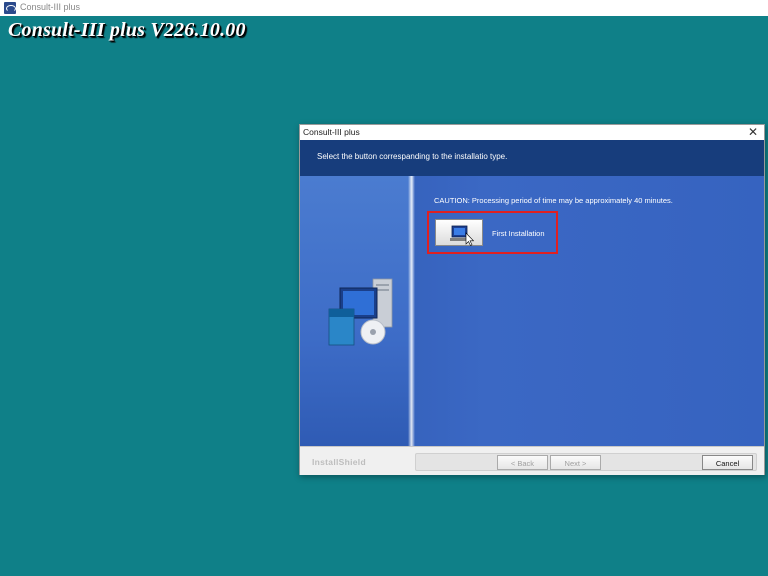 Image resolution: width=768 pixels, height=576 pixels. What do you see at coordinates (10, 8) in the screenshot?
I see `app-icon` at bounding box center [10, 8].